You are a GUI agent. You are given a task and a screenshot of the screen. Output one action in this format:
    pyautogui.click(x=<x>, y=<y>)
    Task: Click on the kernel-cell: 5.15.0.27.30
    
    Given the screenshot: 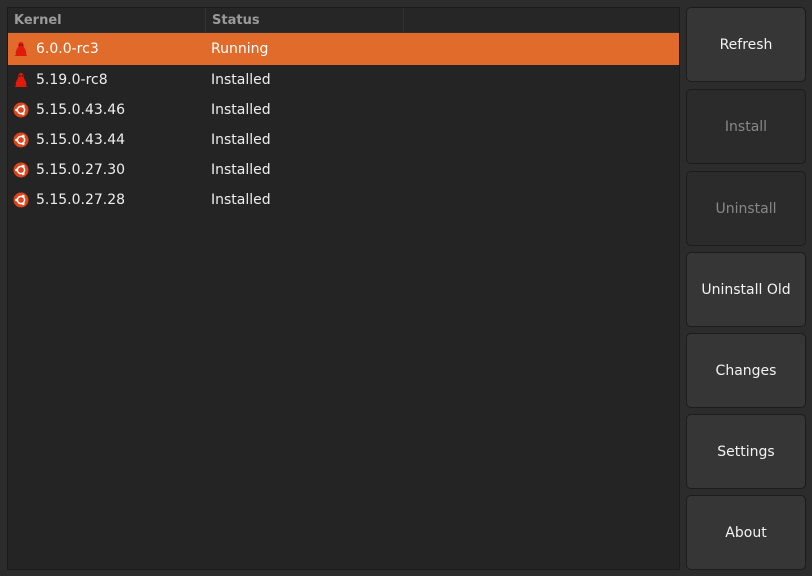 What is the action you would take?
    pyautogui.click(x=107, y=170)
    